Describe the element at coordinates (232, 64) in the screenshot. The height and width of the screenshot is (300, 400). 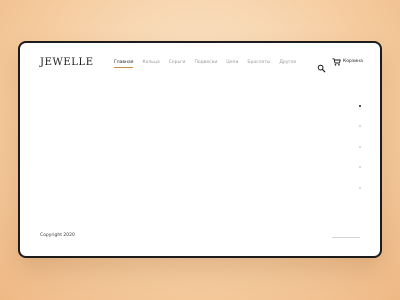
I see `nav-item-chains: Цепи` at that location.